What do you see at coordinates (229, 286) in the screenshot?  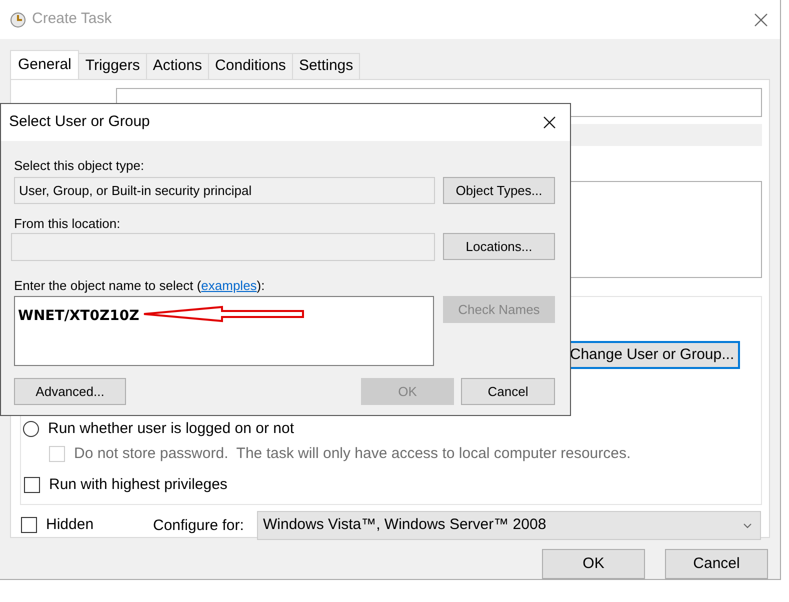 I see `examples-link: examples` at bounding box center [229, 286].